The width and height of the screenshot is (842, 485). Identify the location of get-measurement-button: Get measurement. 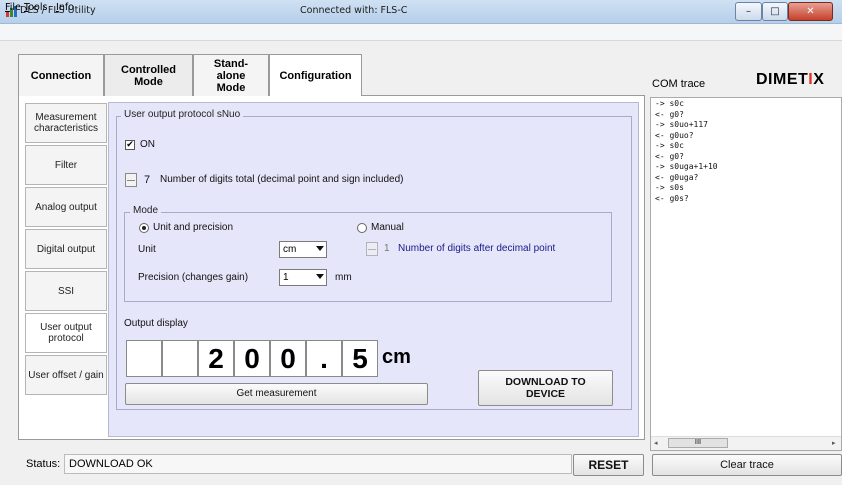
(276, 394).